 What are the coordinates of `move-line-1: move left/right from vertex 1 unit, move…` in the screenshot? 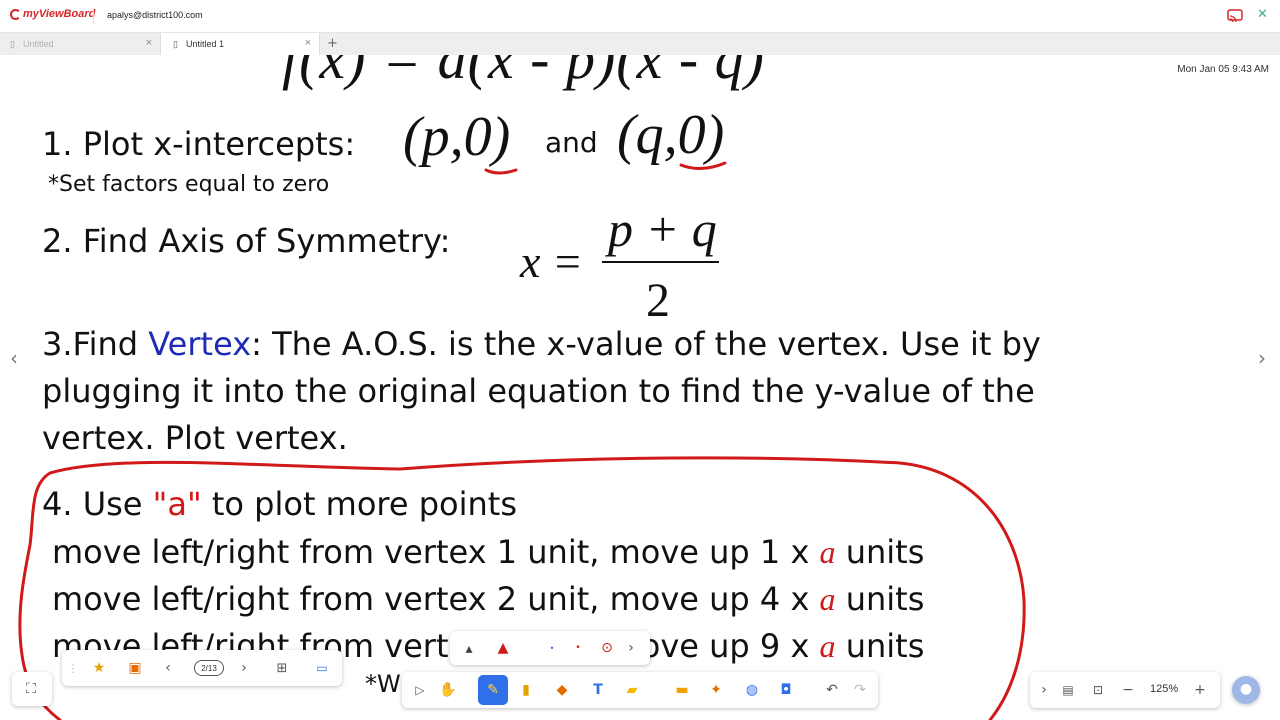 It's located at (488, 552).